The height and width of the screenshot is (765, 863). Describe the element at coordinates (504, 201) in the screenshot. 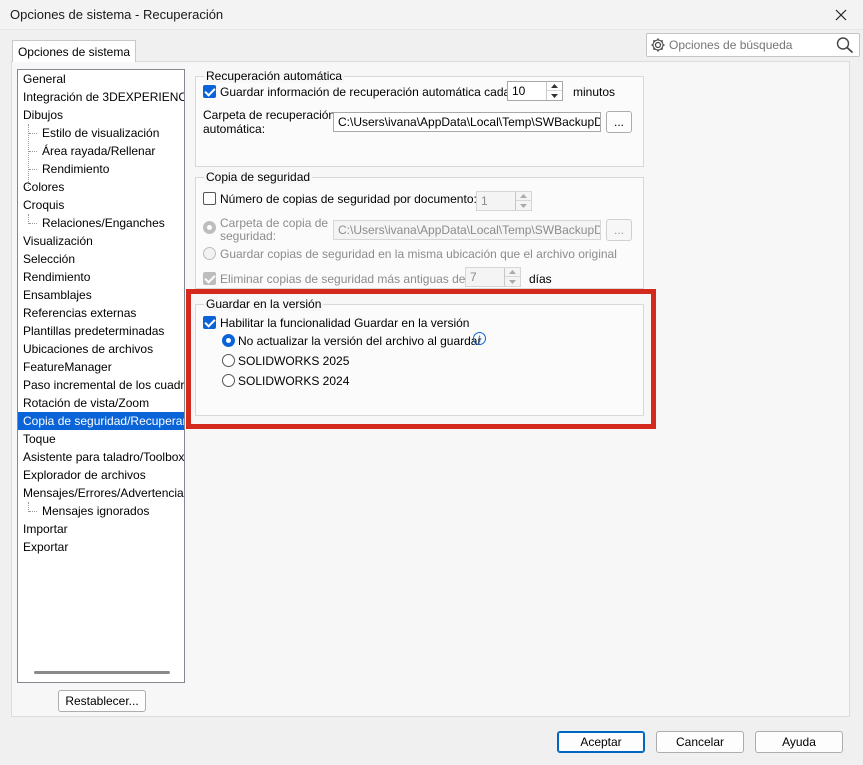

I see `backup-copies-stepper: 1` at that location.